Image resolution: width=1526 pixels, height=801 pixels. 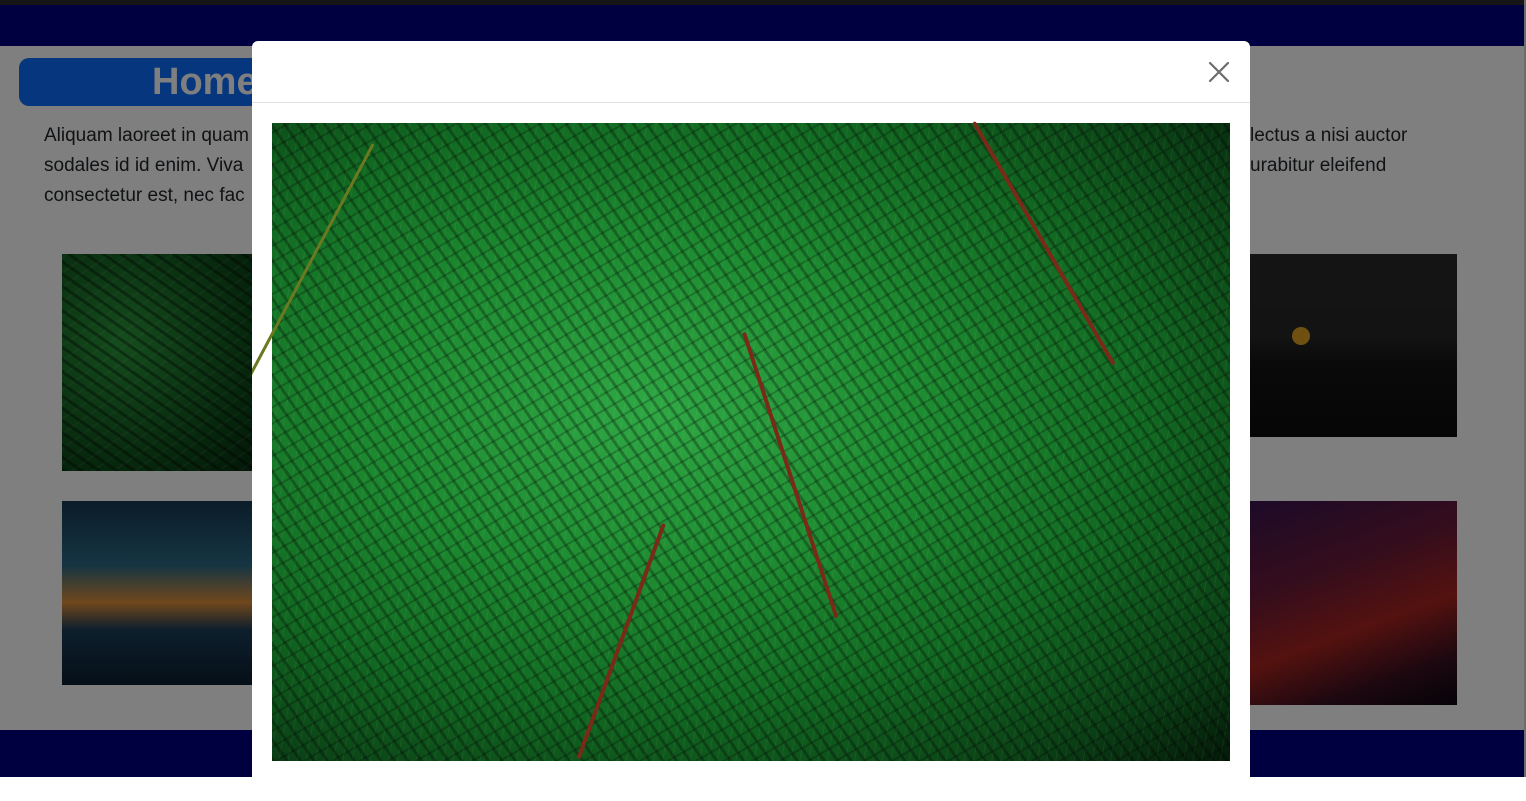 I want to click on close-button, so click(x=1219, y=72).